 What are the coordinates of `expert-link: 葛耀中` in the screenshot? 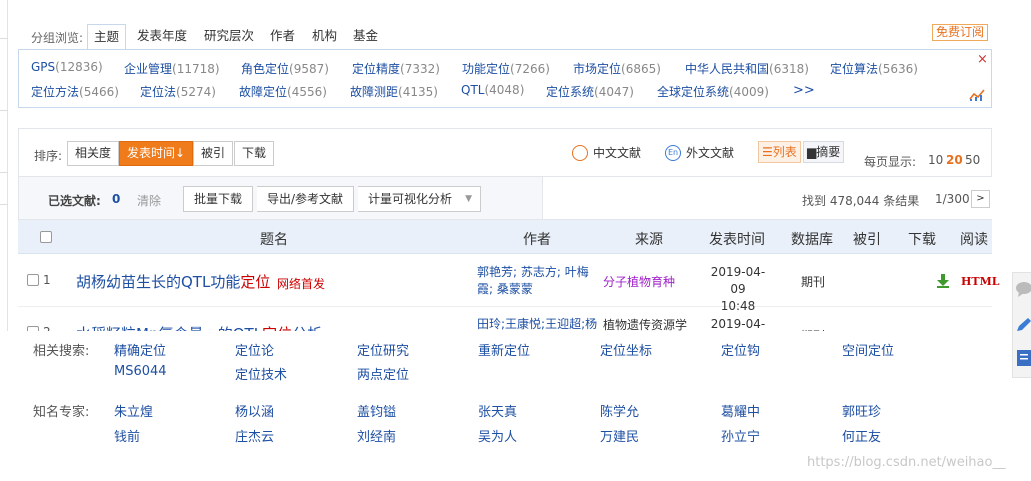 It's located at (740, 410).